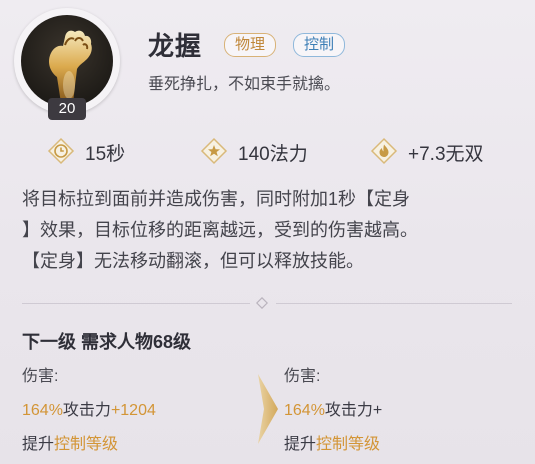  Describe the element at coordinates (61, 151) in the screenshot. I see `clock-icon` at that location.